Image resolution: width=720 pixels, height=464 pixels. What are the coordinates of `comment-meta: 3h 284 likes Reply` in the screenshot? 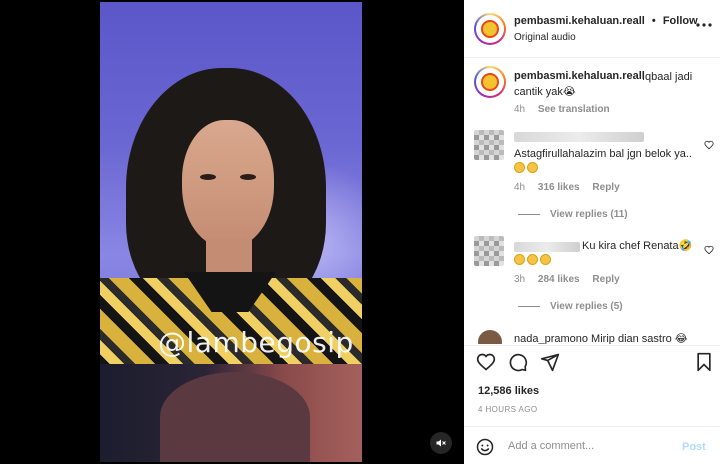 It's located at (567, 279).